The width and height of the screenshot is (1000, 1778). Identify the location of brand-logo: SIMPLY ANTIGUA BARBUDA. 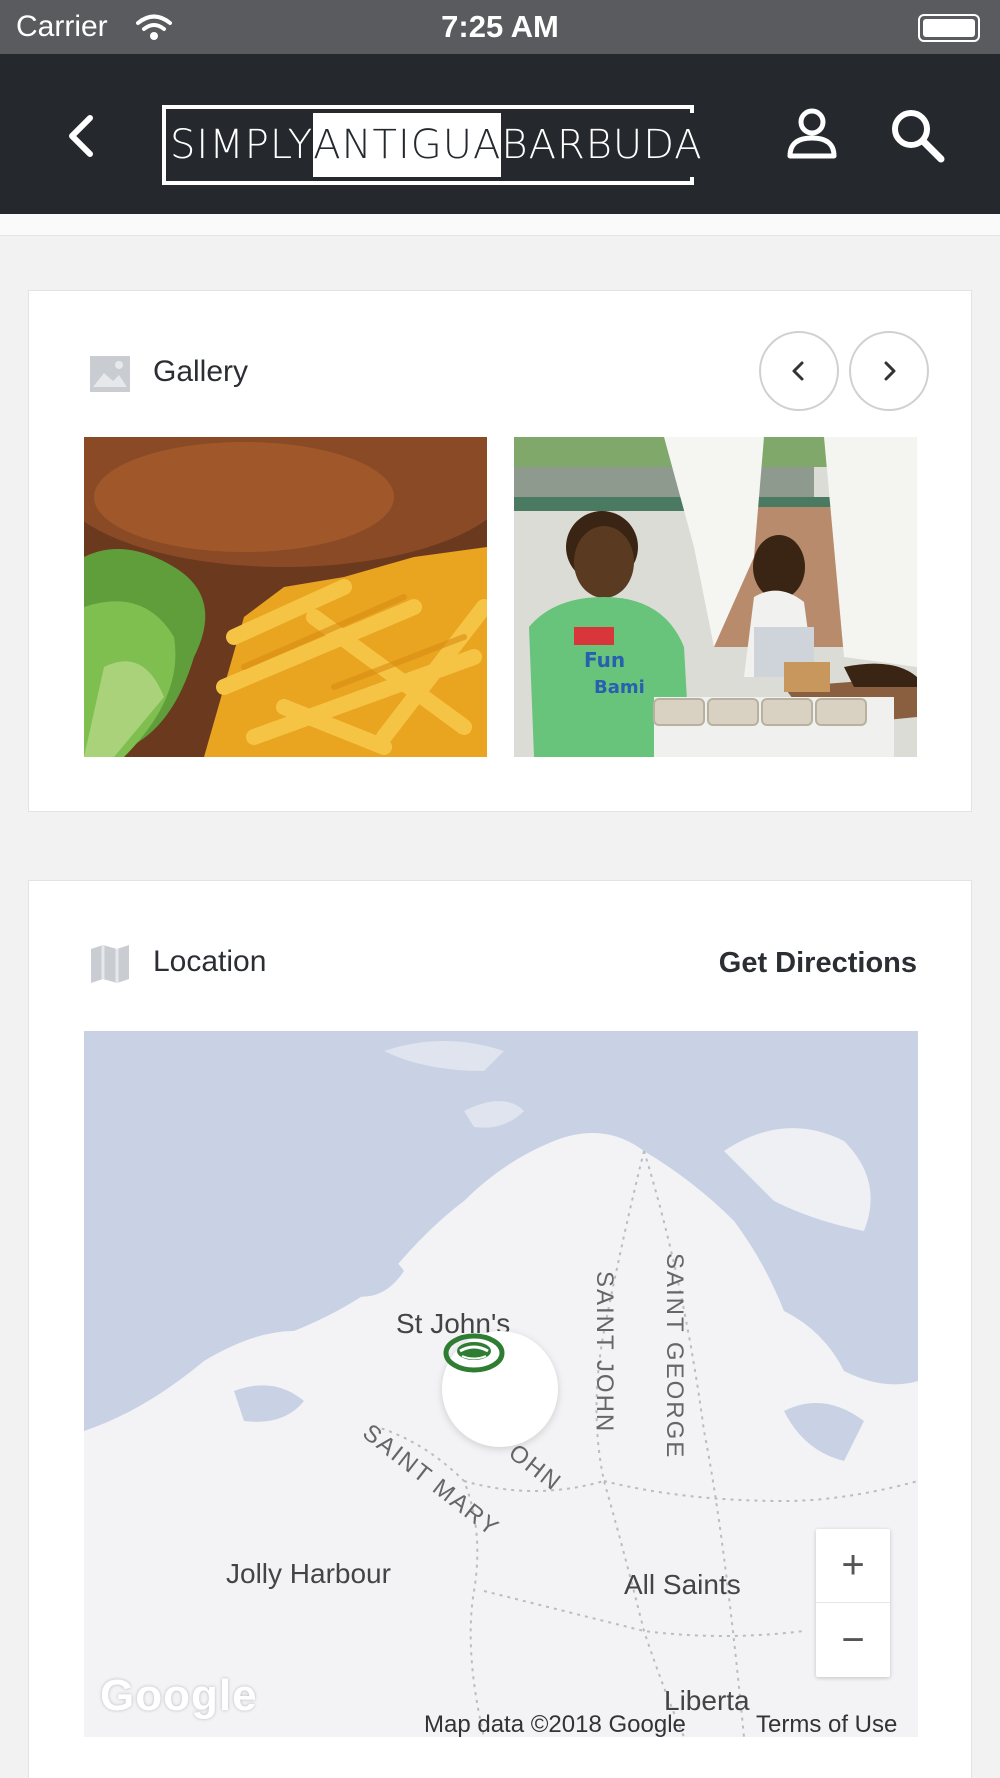
(432, 145).